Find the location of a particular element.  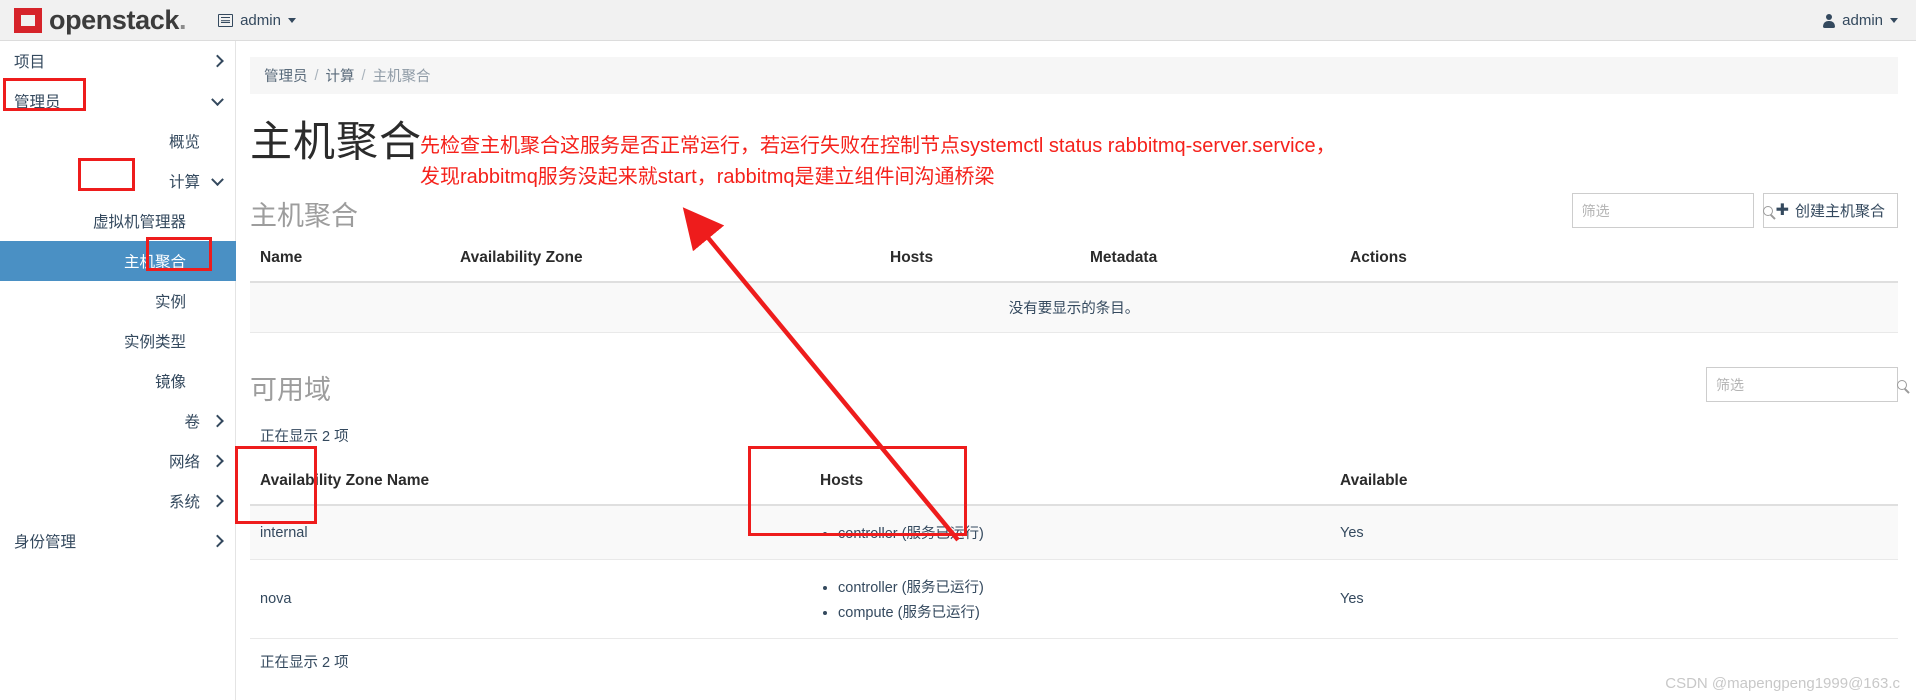

watermark: CSDN @mapengpeng1999@163.c is located at coordinates (1782, 683).